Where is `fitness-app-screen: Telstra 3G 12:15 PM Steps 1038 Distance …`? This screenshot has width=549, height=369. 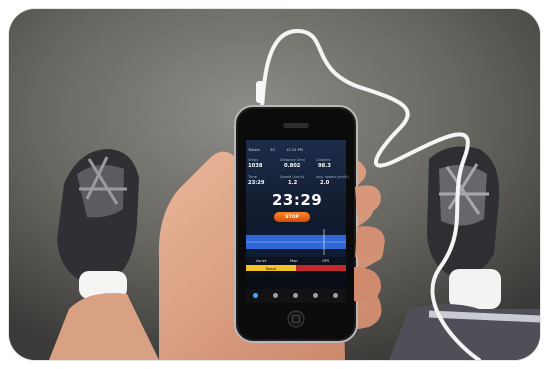
fitness-app-screen: Telstra 3G 12:15 PM Steps 1038 Distance … is located at coordinates (296, 224).